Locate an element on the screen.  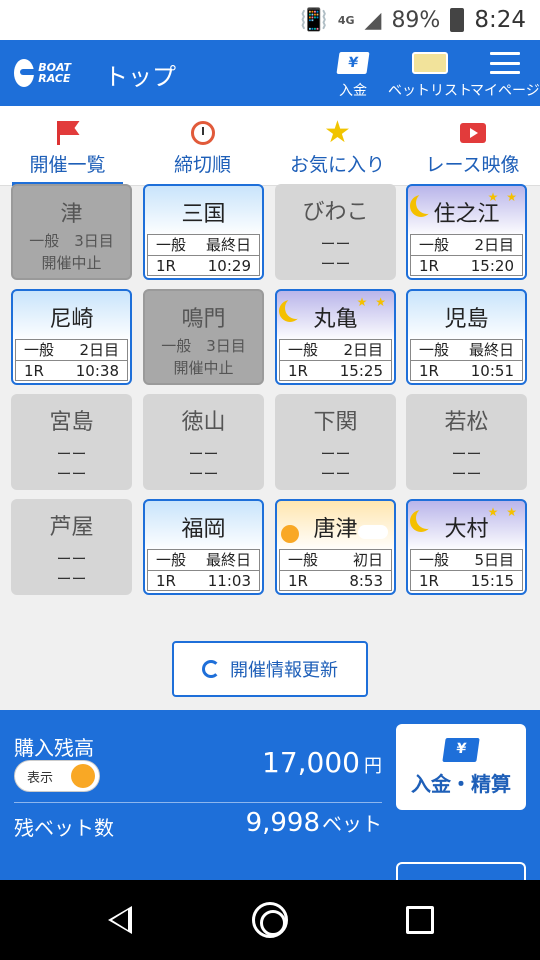
signal-label: 4G is located at coordinates (346, 20).